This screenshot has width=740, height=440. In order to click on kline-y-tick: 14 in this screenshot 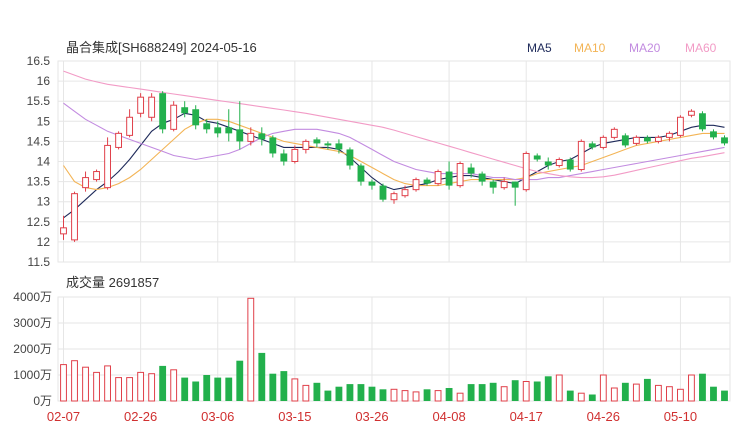, I will do `click(44, 162)`.